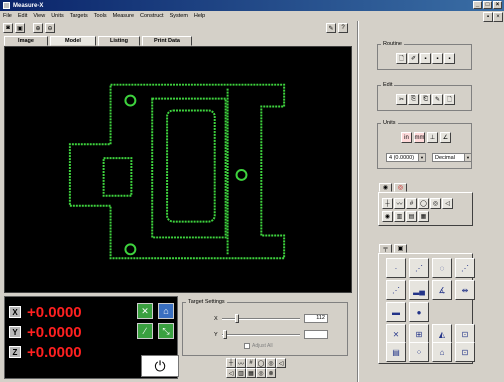  What do you see at coordinates (406, 157) in the screenshot?
I see `precision-select: 4 (0.0000) ▼` at bounding box center [406, 157].